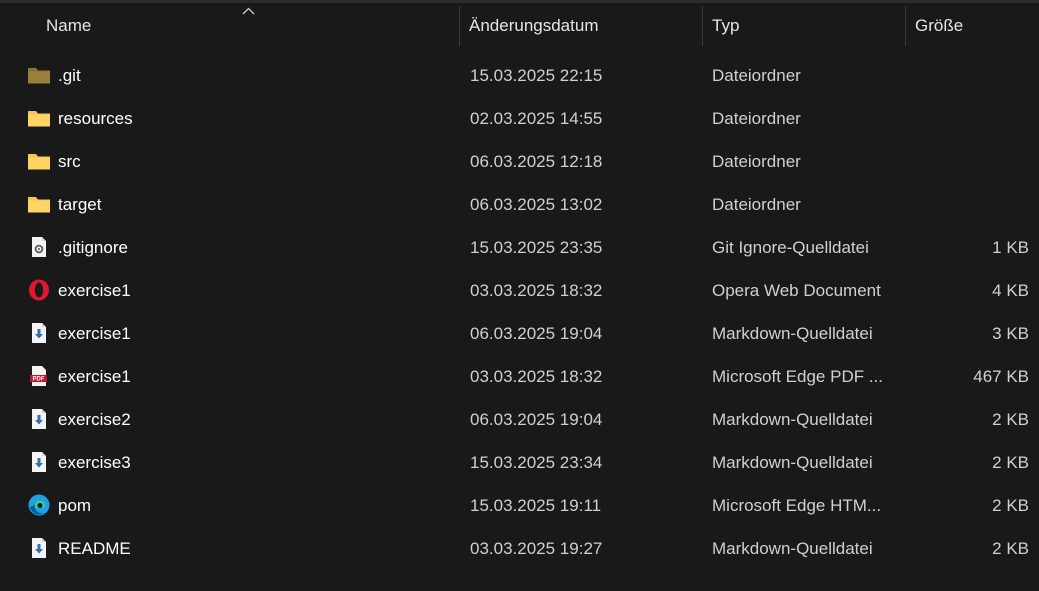  I want to click on file-size: 4 KB, so click(1010, 290).